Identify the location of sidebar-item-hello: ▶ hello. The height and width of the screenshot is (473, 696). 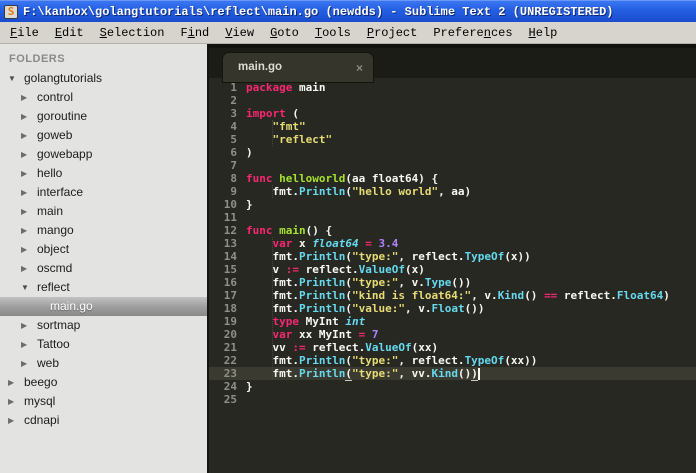
(103, 173).